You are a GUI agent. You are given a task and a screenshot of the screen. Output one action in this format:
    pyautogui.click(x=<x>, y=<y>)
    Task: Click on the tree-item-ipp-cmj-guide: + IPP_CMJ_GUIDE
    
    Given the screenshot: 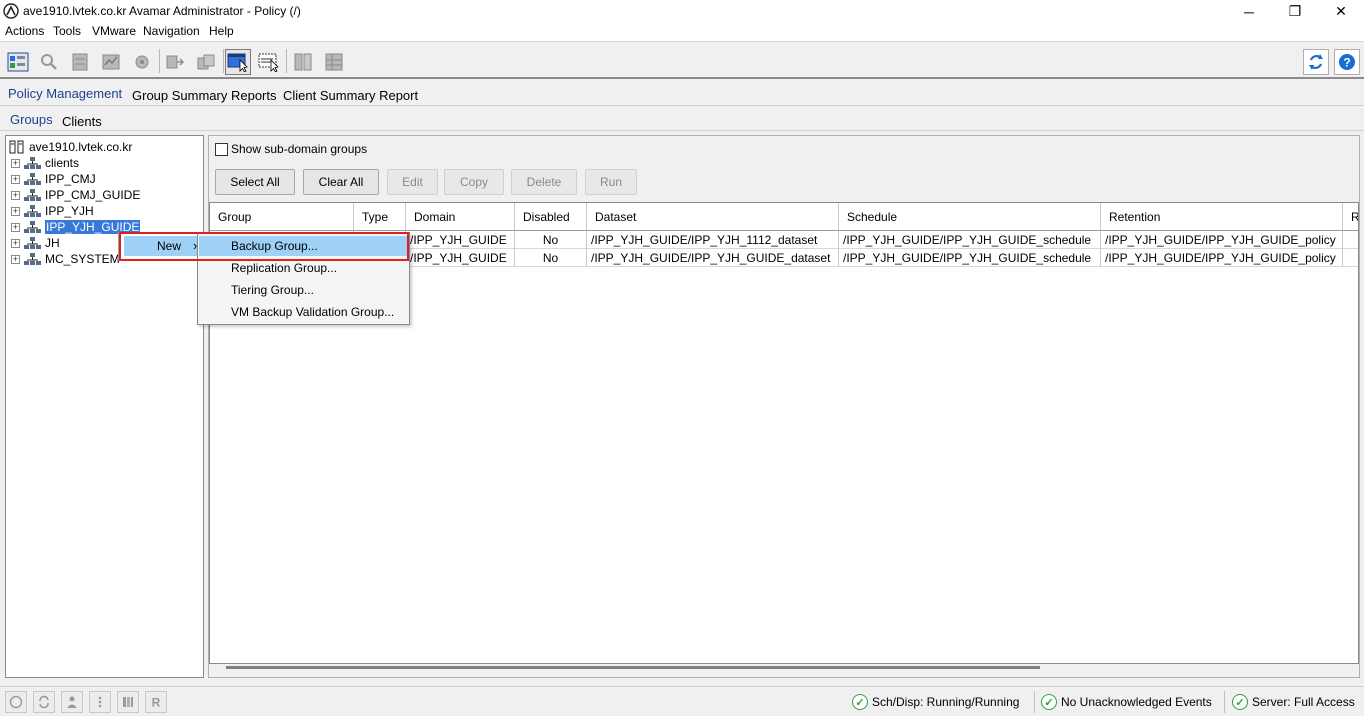 What is the action you would take?
    pyautogui.click(x=75, y=195)
    